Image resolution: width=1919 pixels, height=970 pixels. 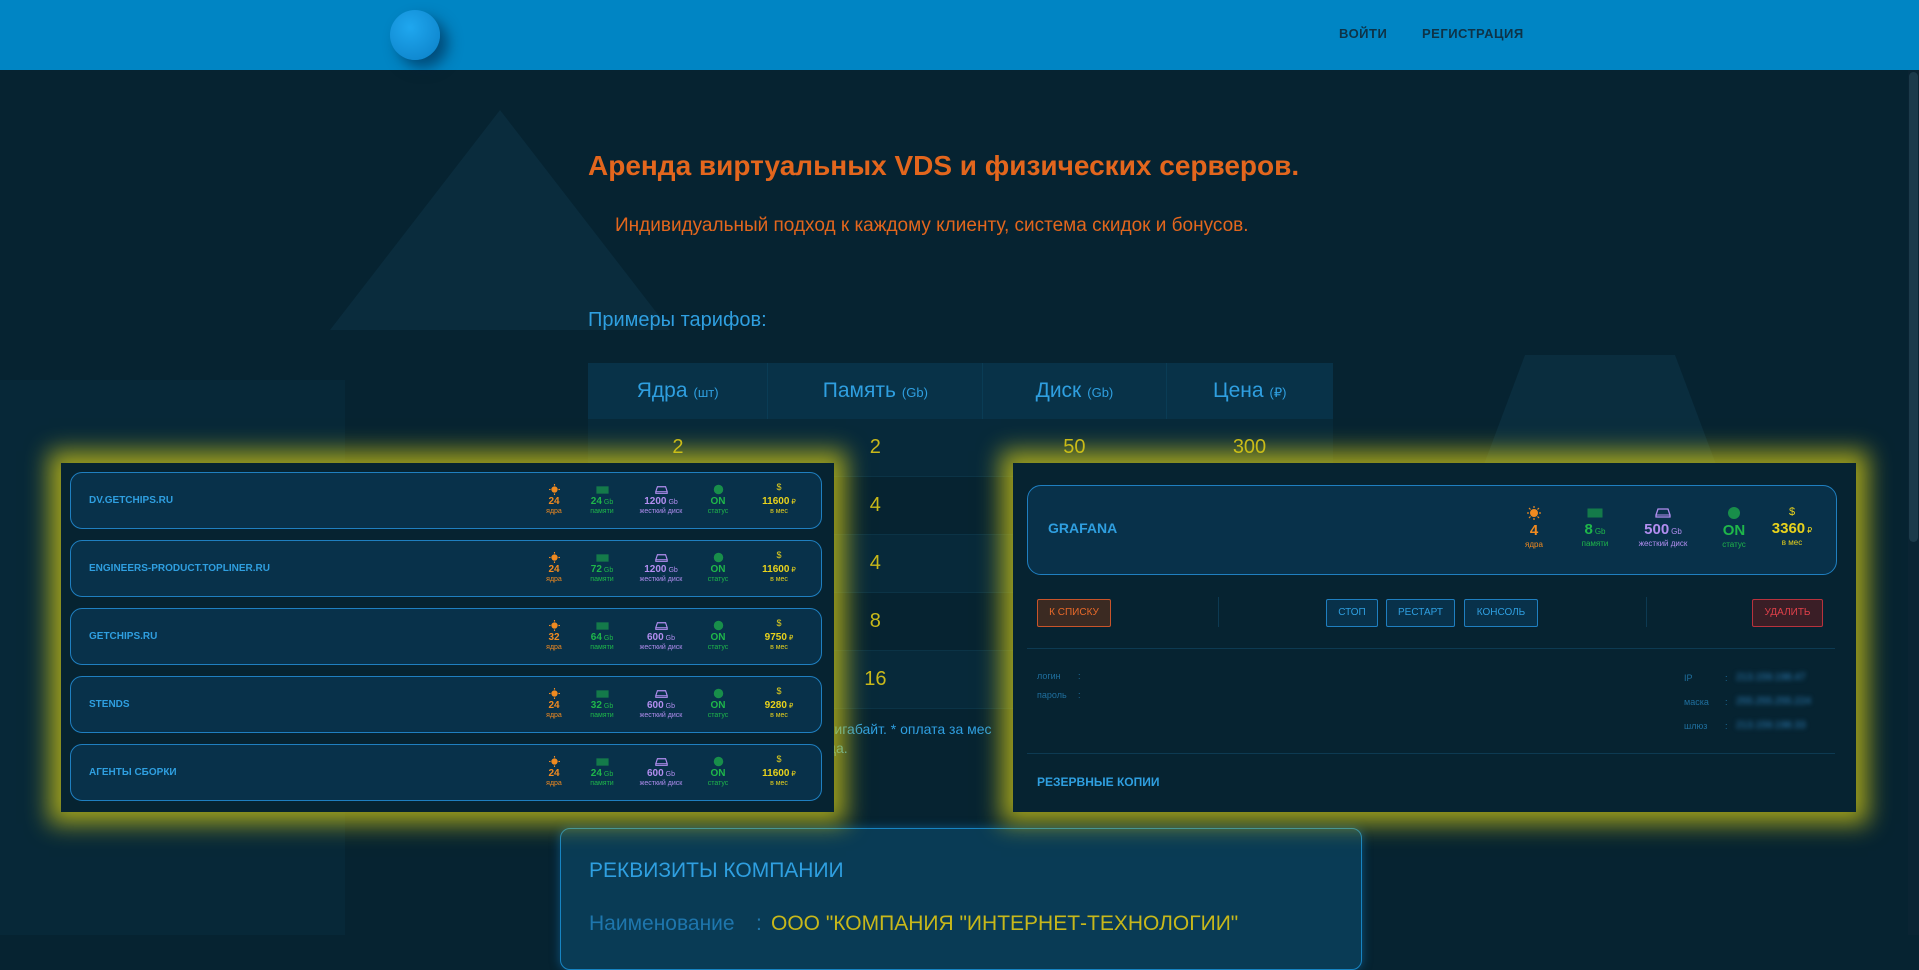 What do you see at coordinates (1588, 529) in the screenshot?
I see `memory-value: 8` at bounding box center [1588, 529].